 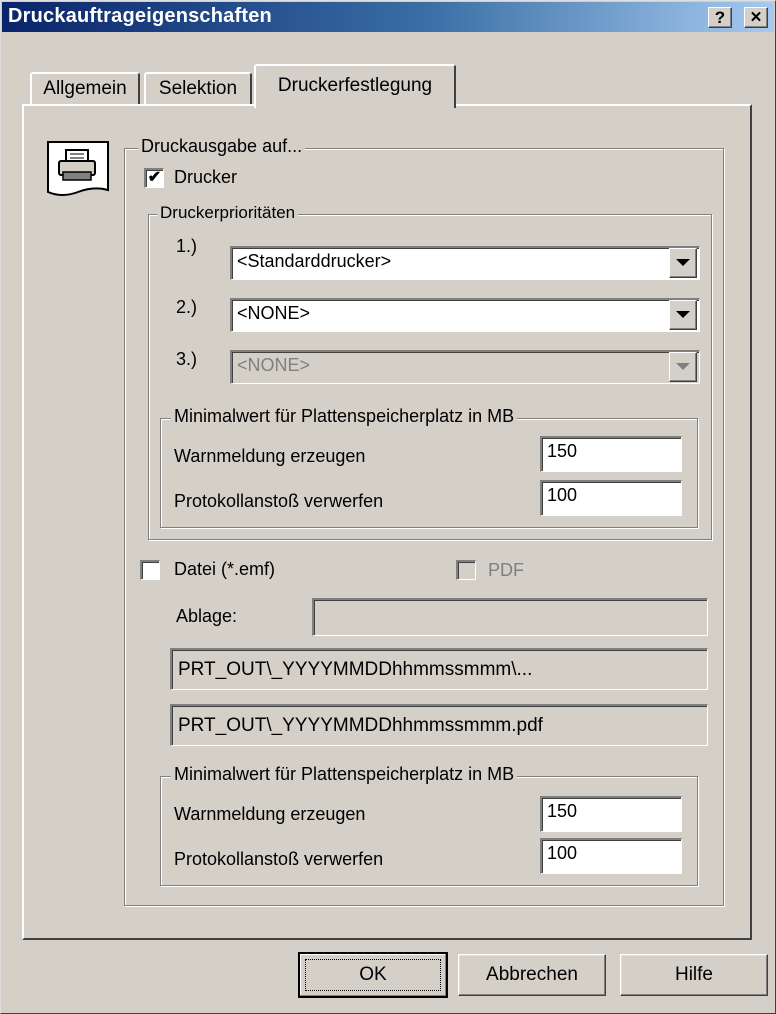 I want to click on file-discard-input: 100, so click(x=611, y=856).